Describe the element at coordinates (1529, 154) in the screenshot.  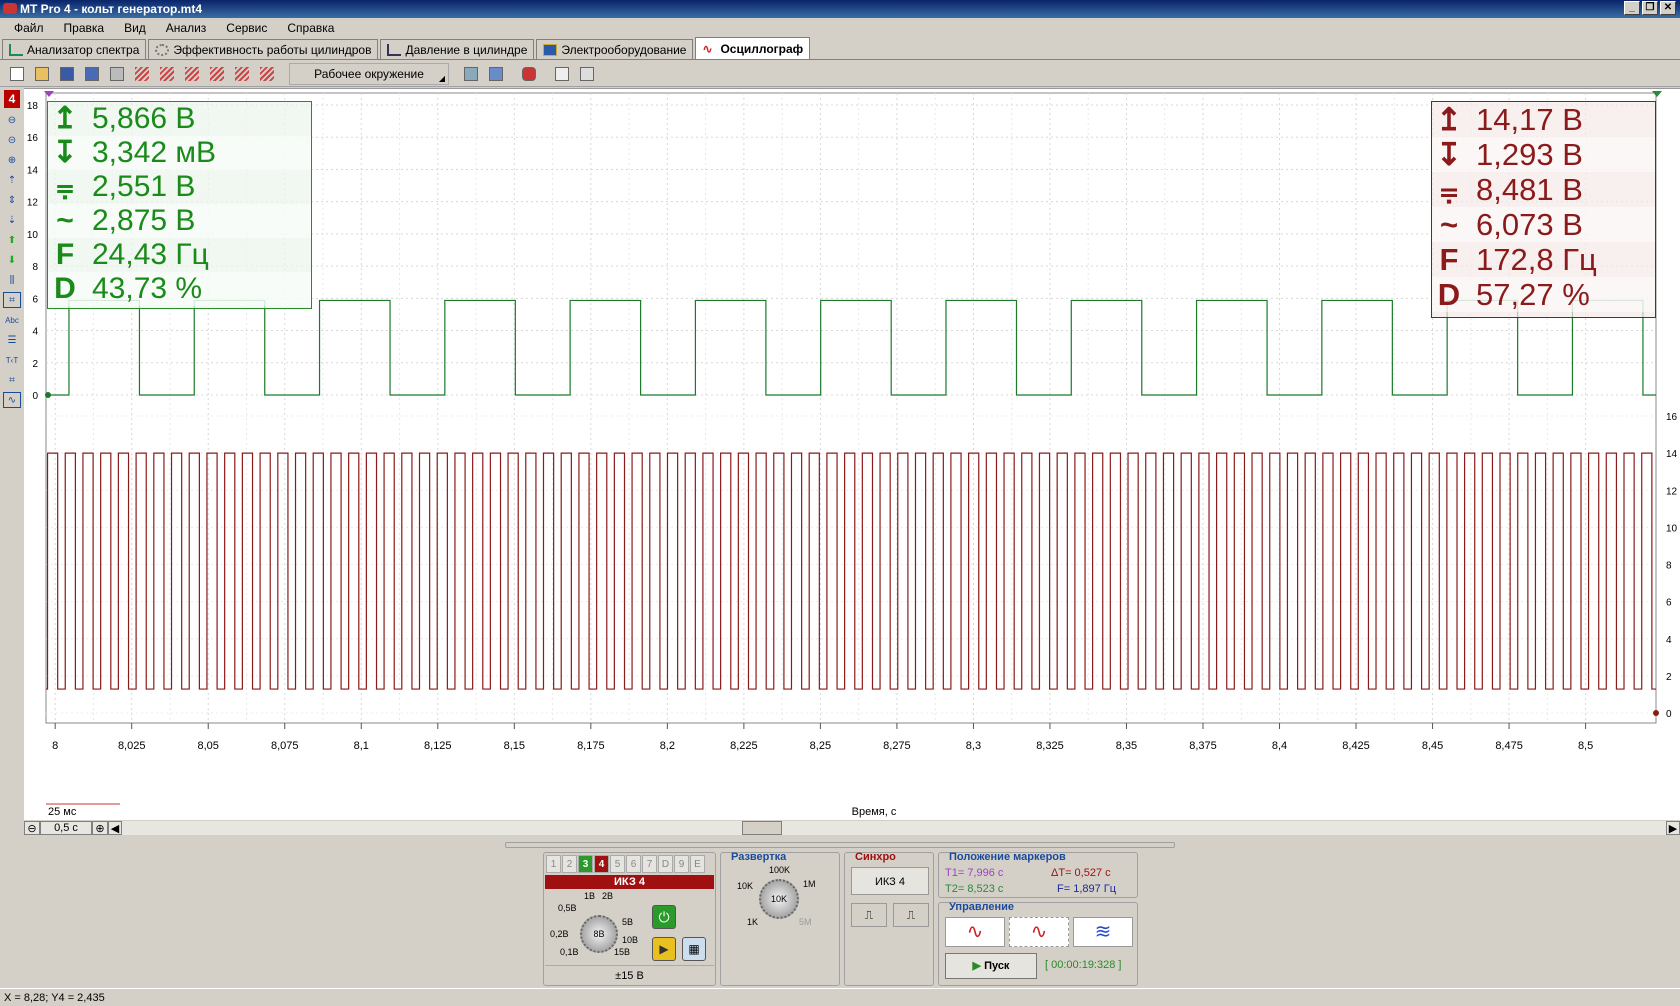
I see `measure-value: 1,293 В` at that location.